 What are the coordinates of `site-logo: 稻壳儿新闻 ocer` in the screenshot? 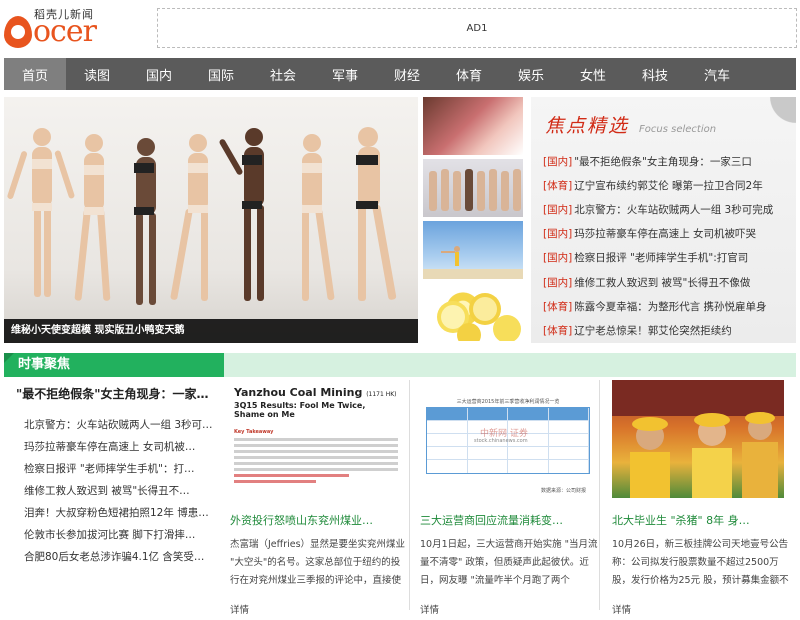 It's located at (69, 29).